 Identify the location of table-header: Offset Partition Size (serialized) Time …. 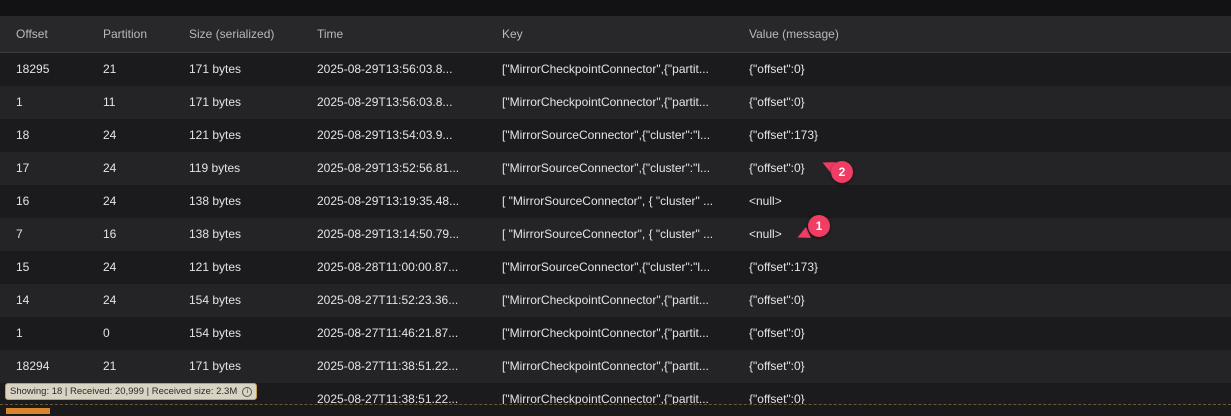
(615, 34).